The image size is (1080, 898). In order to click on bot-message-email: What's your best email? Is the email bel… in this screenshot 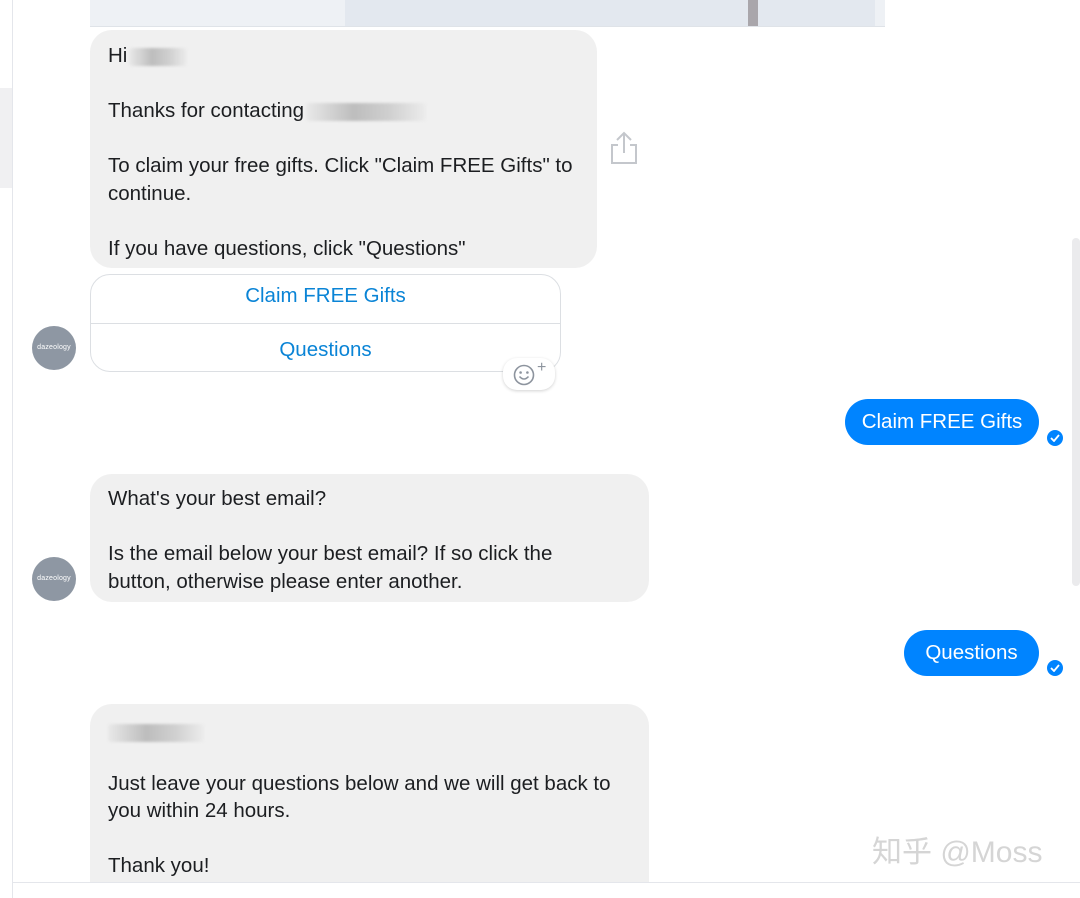, I will do `click(369, 538)`.